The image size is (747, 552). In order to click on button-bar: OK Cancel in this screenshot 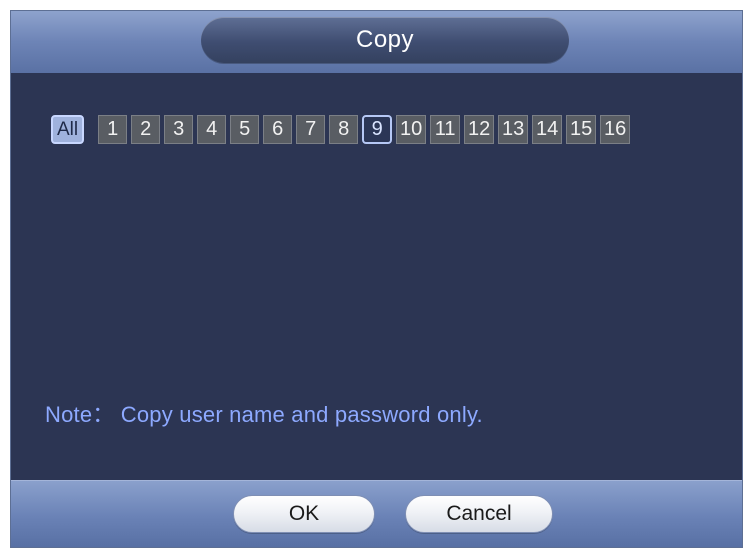, I will do `click(376, 513)`.